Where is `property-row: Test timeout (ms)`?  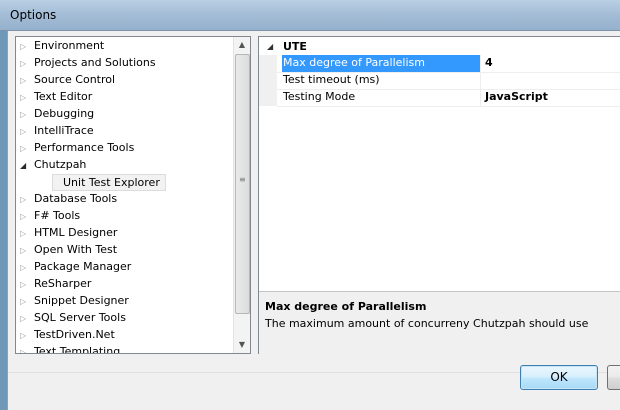 property-row: Test timeout (ms) is located at coordinates (448, 81).